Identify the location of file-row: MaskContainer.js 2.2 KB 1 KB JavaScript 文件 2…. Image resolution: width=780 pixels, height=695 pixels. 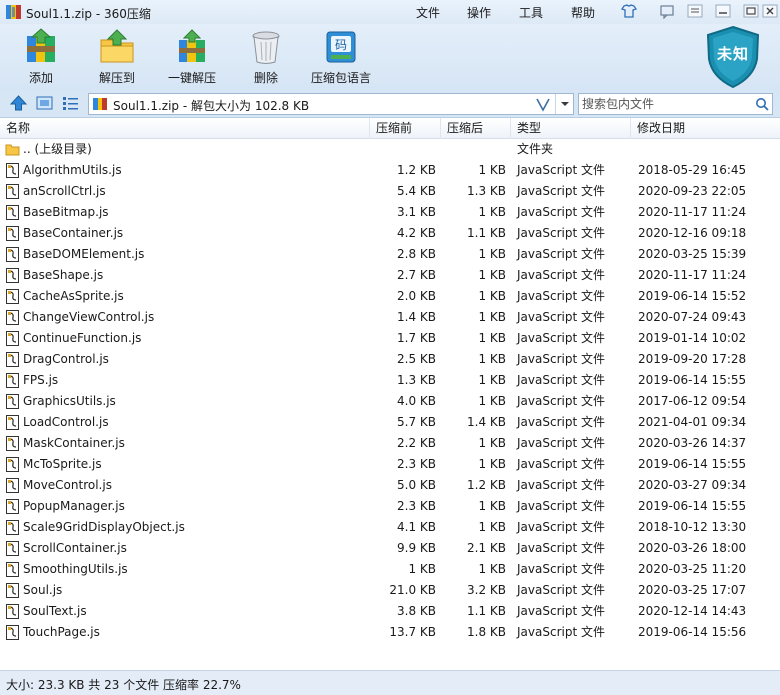
(390, 443).